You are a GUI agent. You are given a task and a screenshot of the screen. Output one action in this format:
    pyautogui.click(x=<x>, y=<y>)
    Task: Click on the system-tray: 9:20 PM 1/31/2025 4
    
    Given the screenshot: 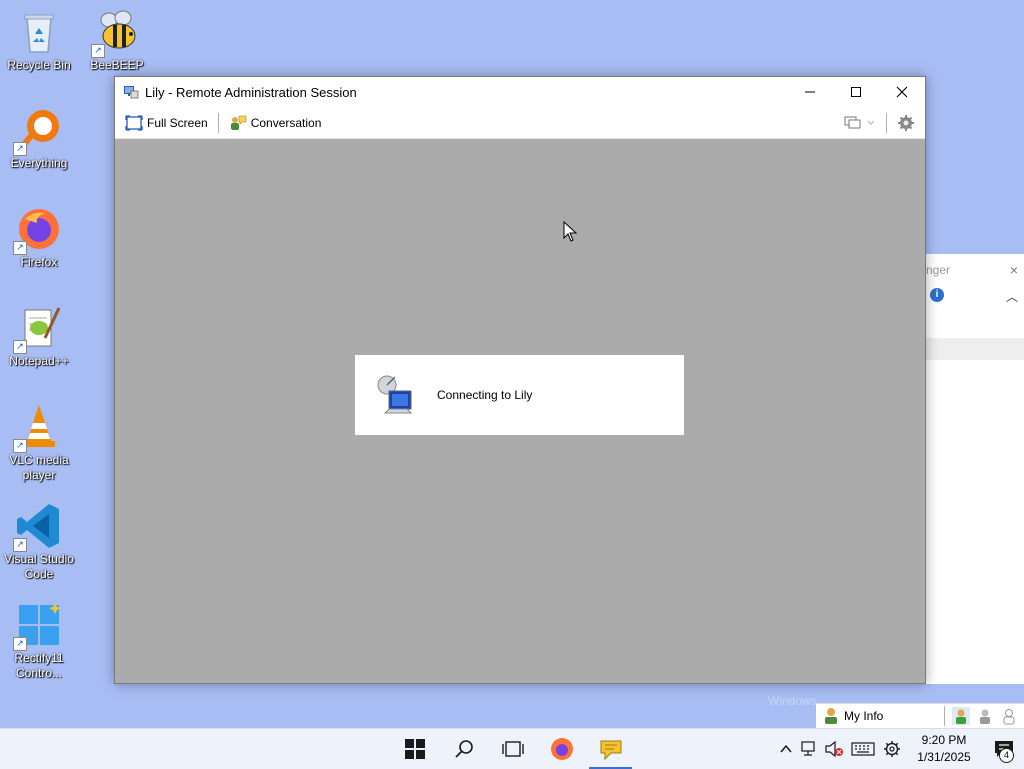 What is the action you would take?
    pyautogui.click(x=899, y=749)
    